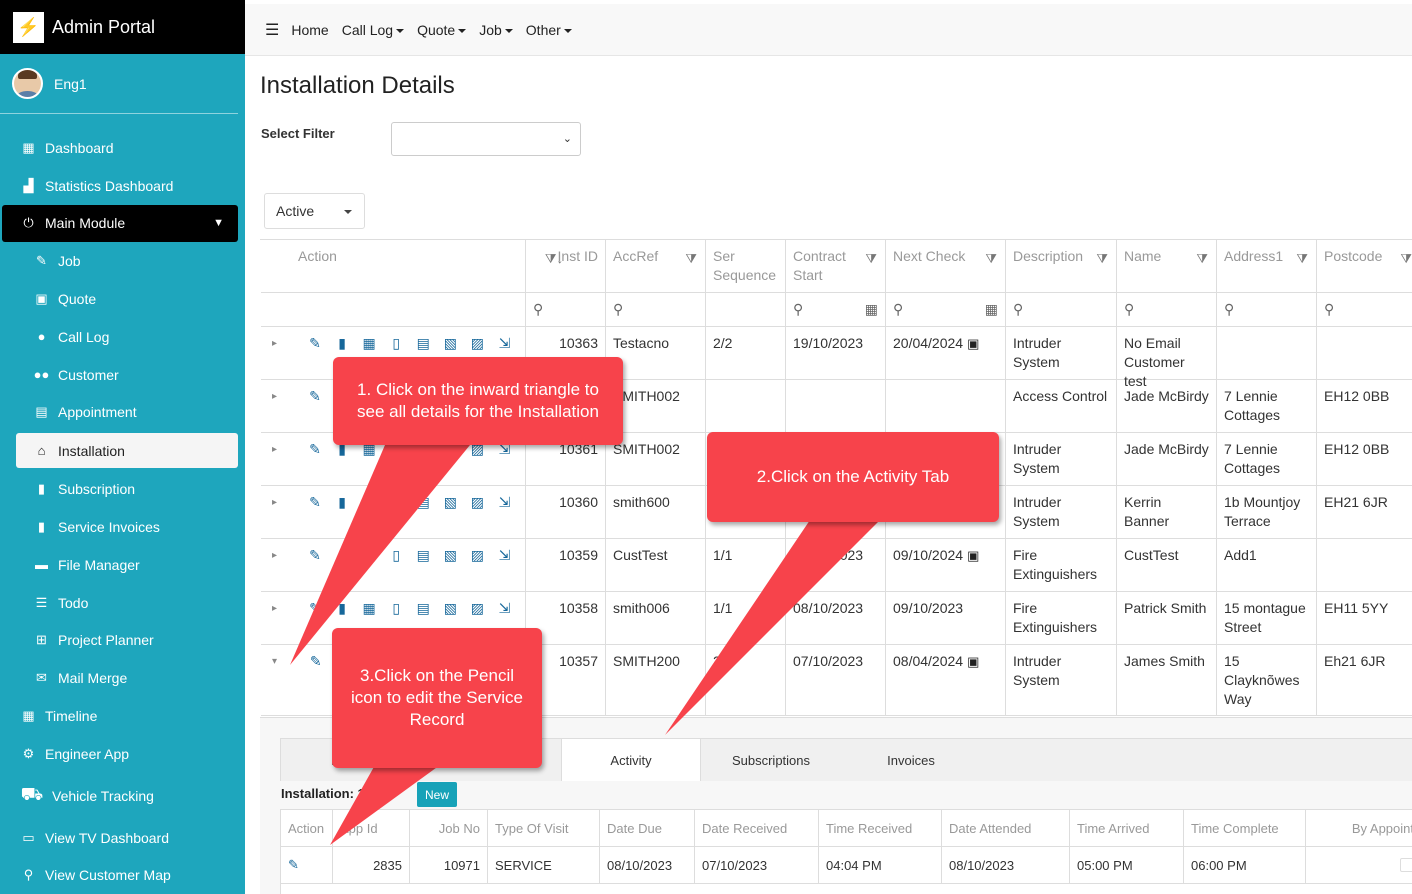 The image size is (1412, 894). What do you see at coordinates (853, 477) in the screenshot?
I see `callout-2: 2.Click on the Activity Tab` at bounding box center [853, 477].